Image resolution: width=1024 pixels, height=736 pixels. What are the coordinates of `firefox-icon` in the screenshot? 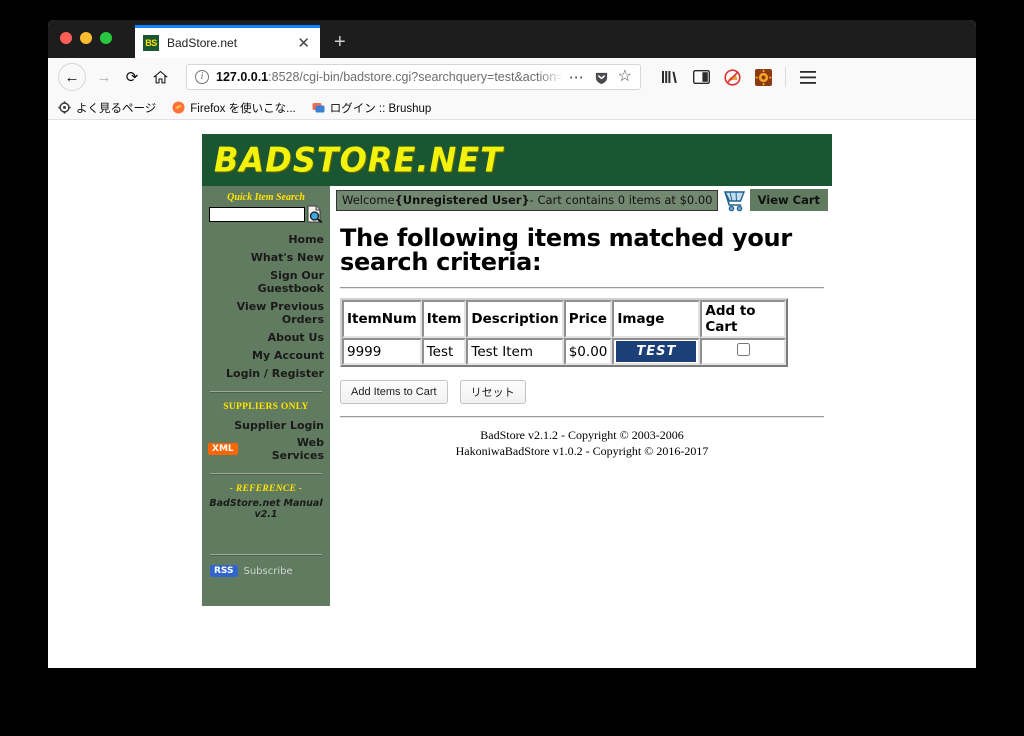 It's located at (178, 107).